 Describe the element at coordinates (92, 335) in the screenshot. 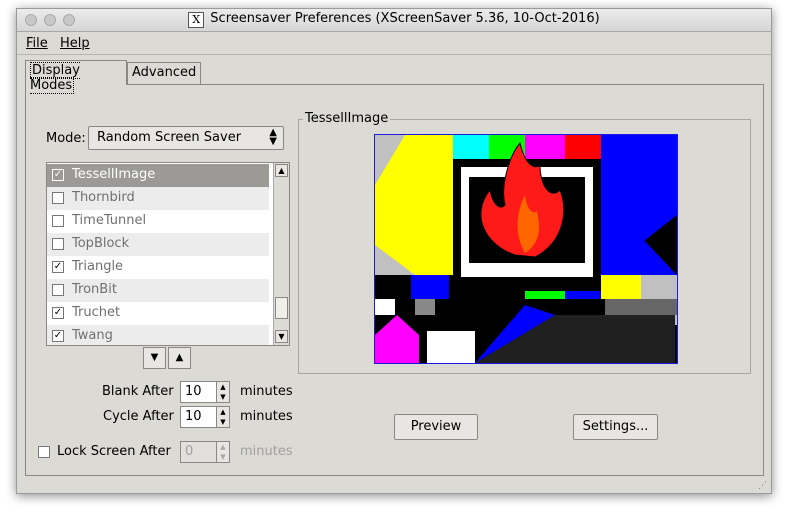

I see `list-item-label: Twang` at that location.